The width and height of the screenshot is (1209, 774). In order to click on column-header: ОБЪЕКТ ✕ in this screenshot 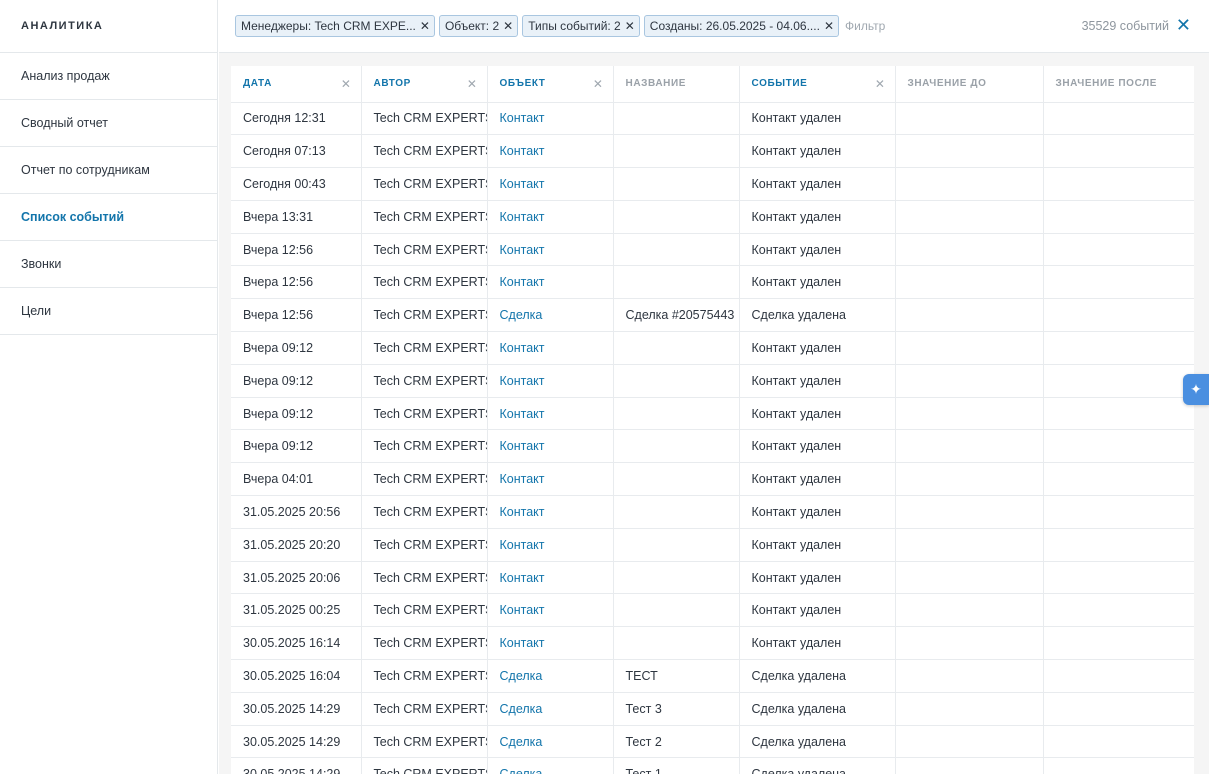, I will do `click(550, 84)`.